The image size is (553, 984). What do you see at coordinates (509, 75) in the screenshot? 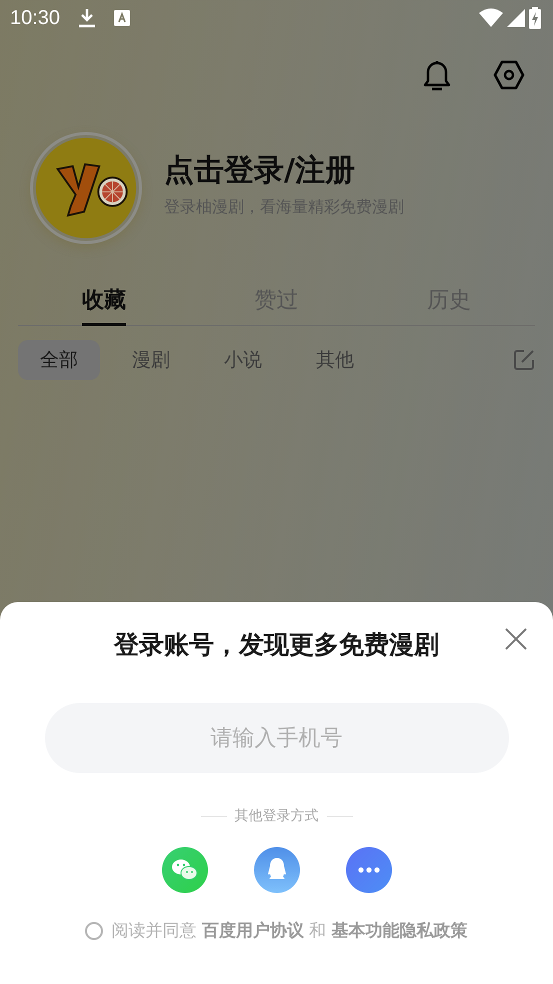
I see `settings-icon` at bounding box center [509, 75].